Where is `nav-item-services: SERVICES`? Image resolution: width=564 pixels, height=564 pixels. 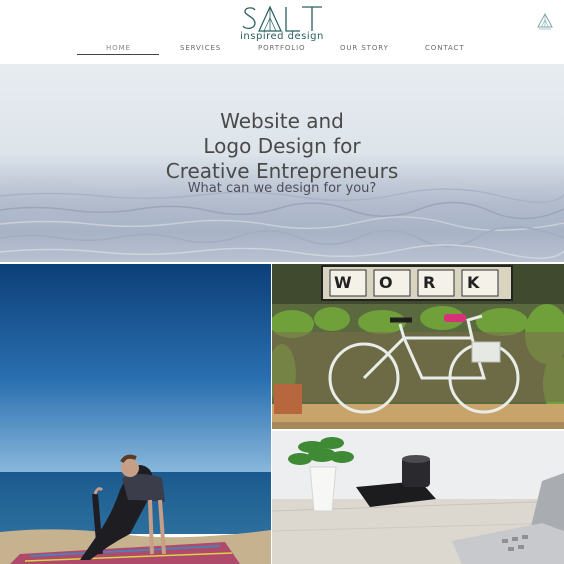 nav-item-services: SERVICES is located at coordinates (200, 48).